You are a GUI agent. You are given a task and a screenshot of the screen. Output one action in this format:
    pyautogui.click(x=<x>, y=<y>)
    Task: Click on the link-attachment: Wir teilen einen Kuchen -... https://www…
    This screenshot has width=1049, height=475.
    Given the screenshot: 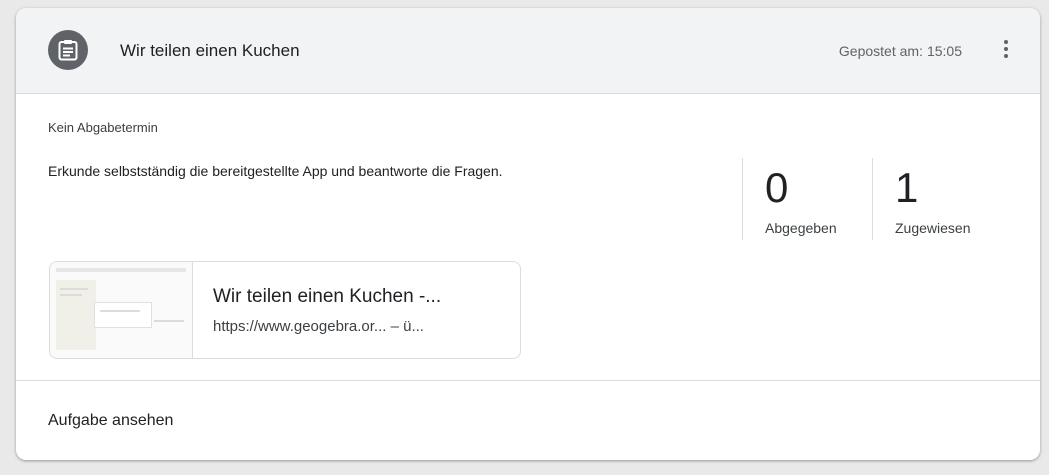 What is the action you would take?
    pyautogui.click(x=285, y=310)
    